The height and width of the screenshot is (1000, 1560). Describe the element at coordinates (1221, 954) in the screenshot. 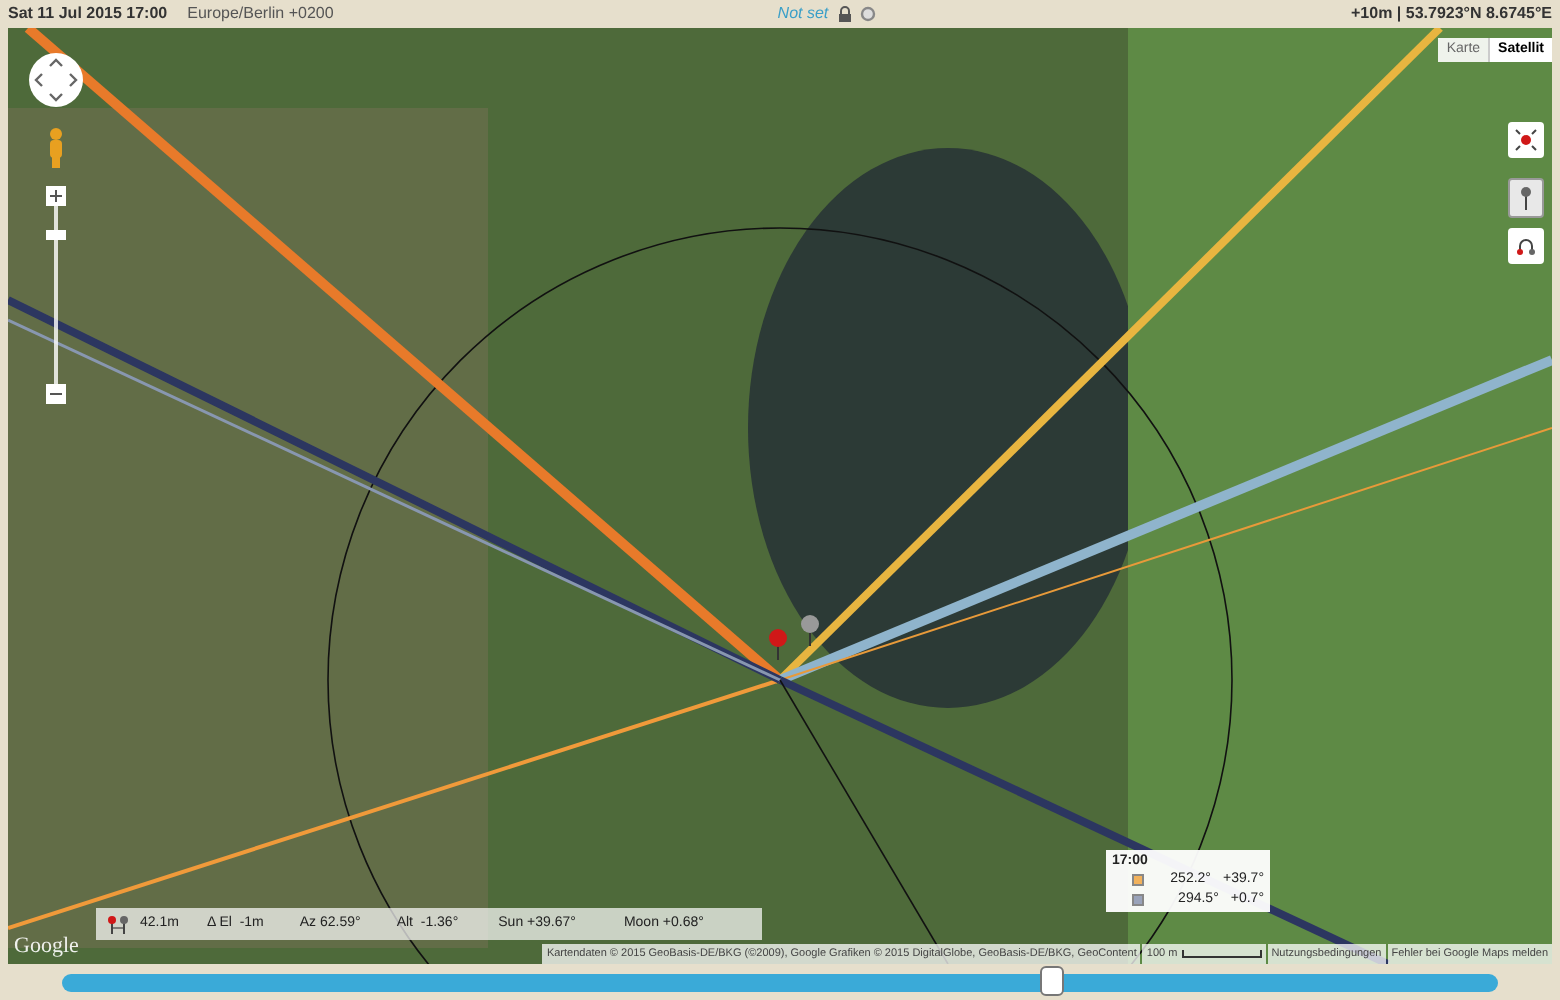

I see `scale-line-icon` at that location.